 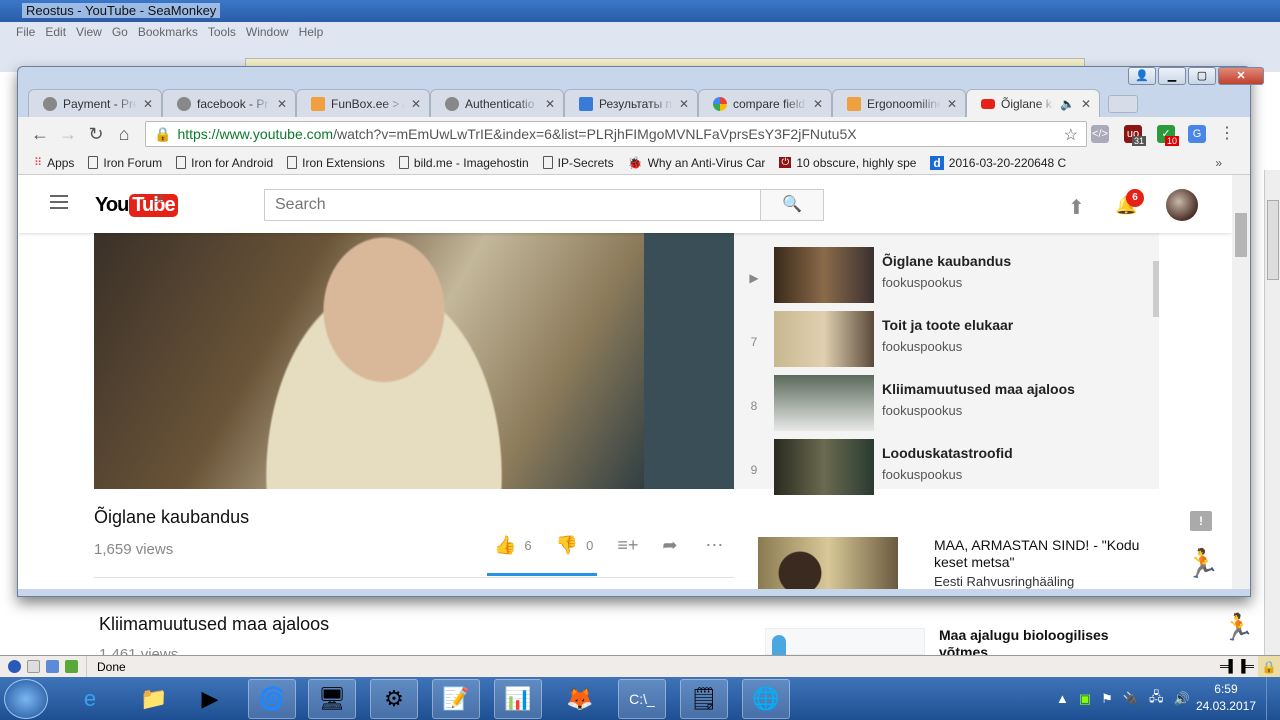 I want to click on playlist-item: ▶ Õiglane kaubandus fookuspookus, so click(x=939, y=279).